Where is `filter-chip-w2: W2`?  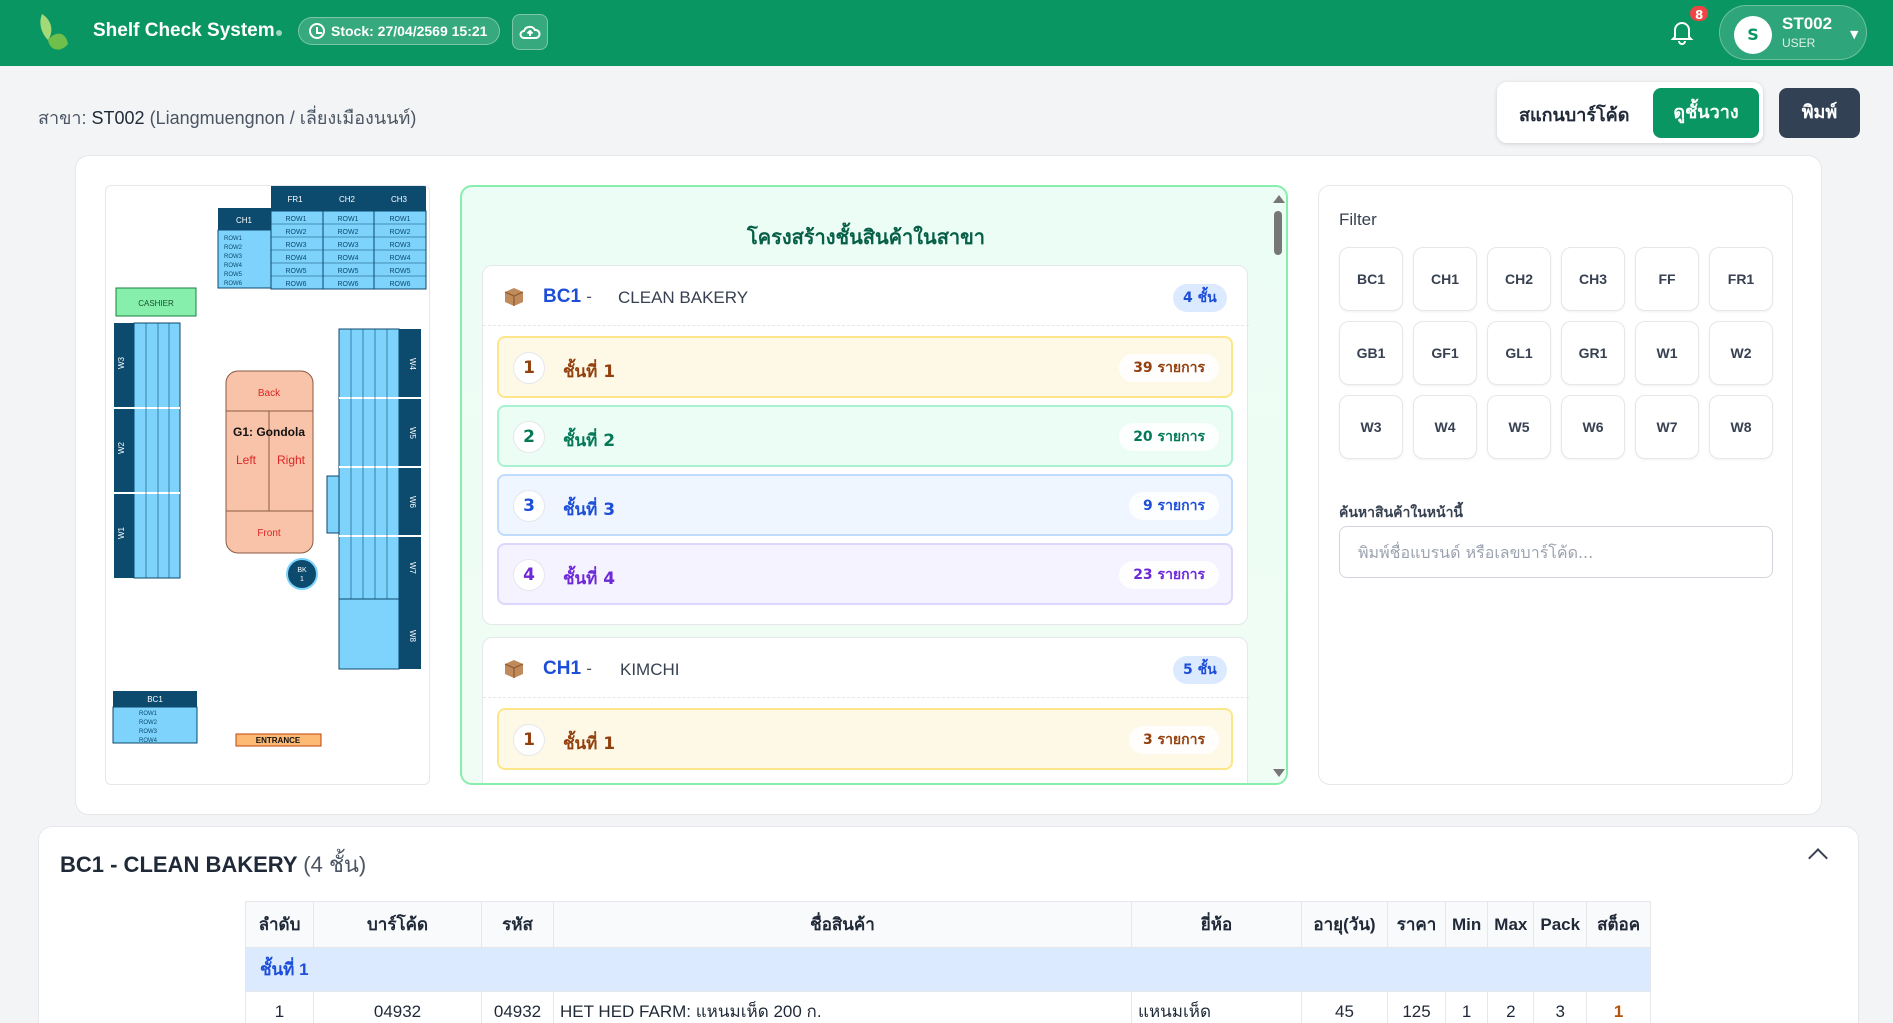 filter-chip-w2: W2 is located at coordinates (1741, 353).